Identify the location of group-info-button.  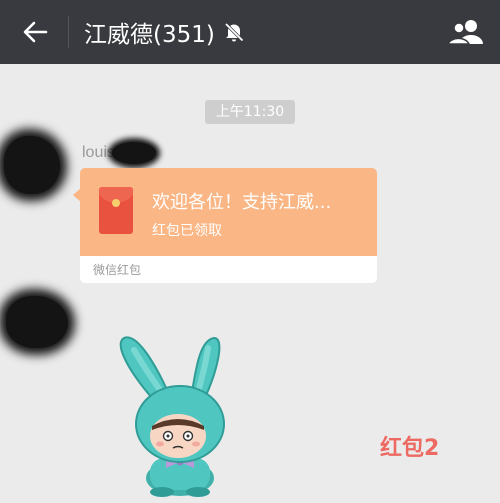
(466, 32).